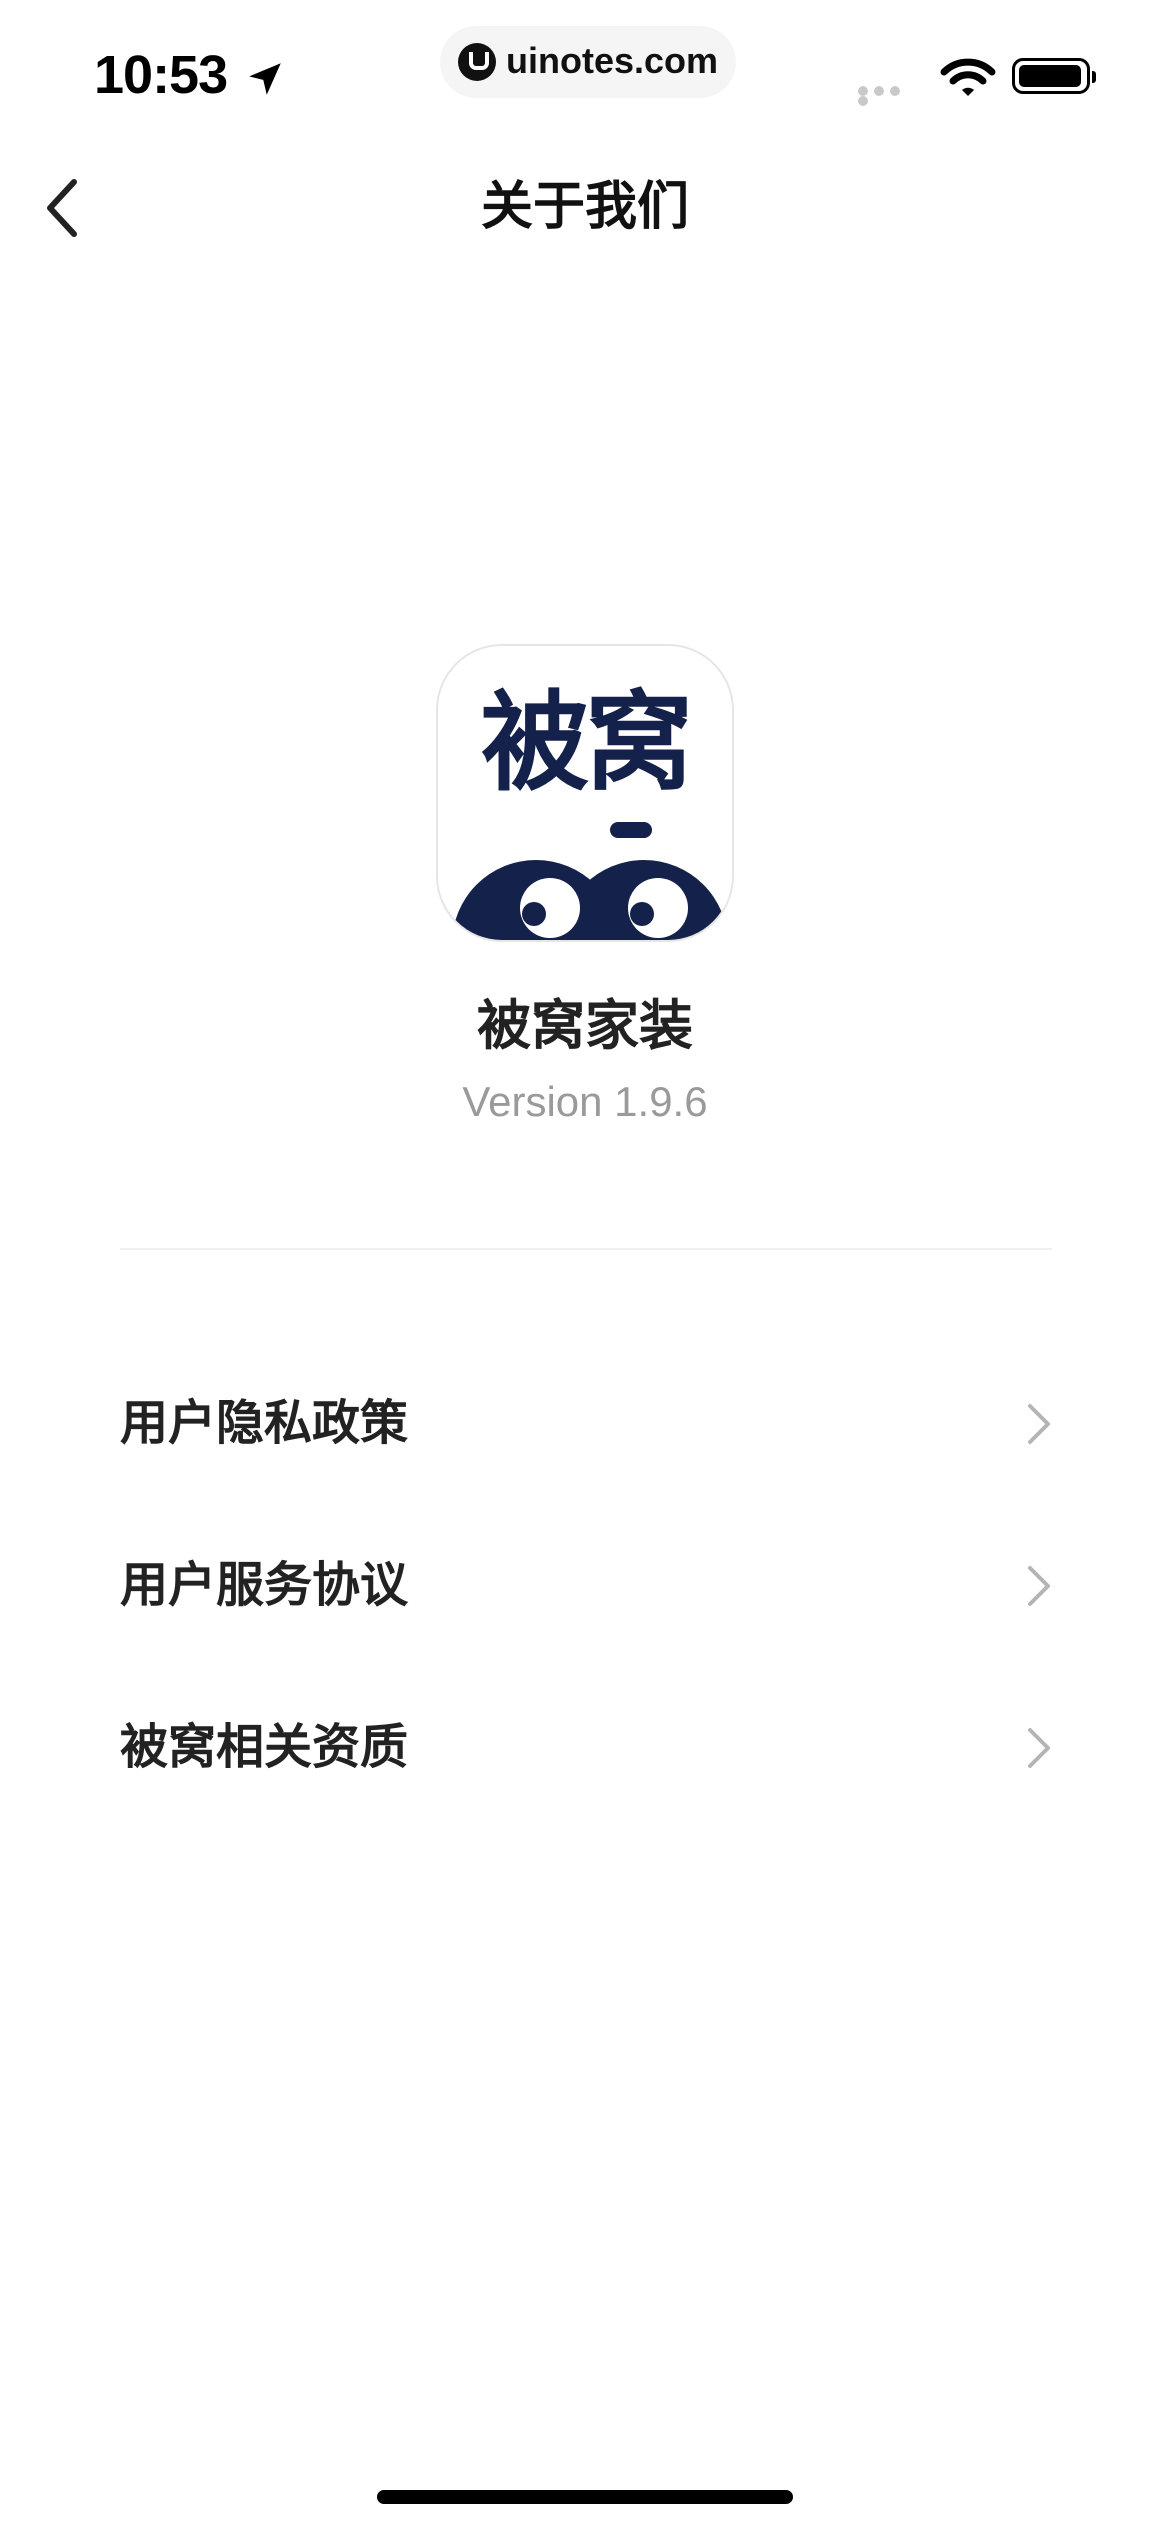  What do you see at coordinates (586, 1249) in the screenshot?
I see `divider` at bounding box center [586, 1249].